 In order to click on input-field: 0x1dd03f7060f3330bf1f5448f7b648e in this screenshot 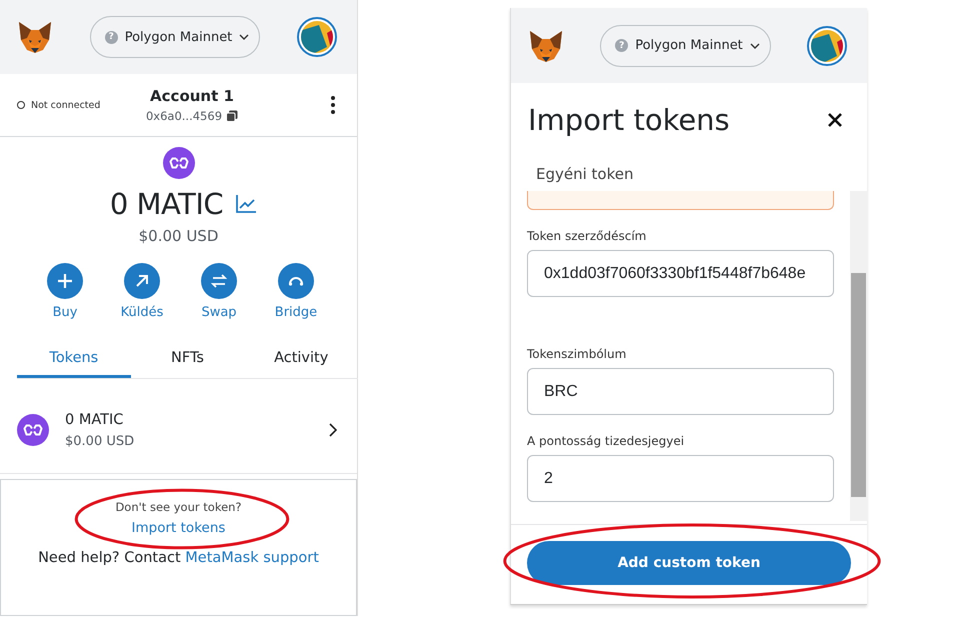, I will do `click(680, 273)`.